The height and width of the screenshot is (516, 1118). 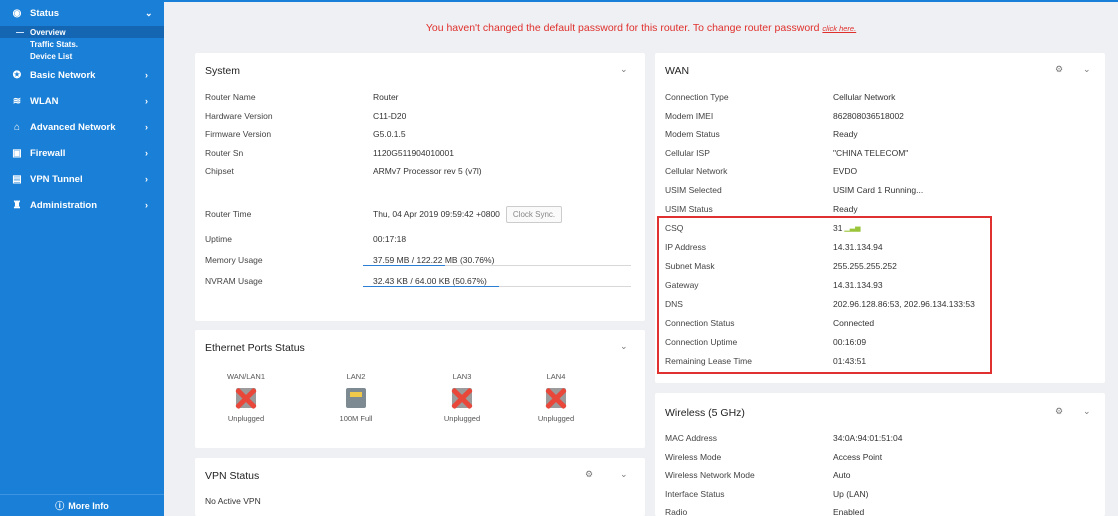 I want to click on row-value: "CHINA TELECOM", so click(x=871, y=153).